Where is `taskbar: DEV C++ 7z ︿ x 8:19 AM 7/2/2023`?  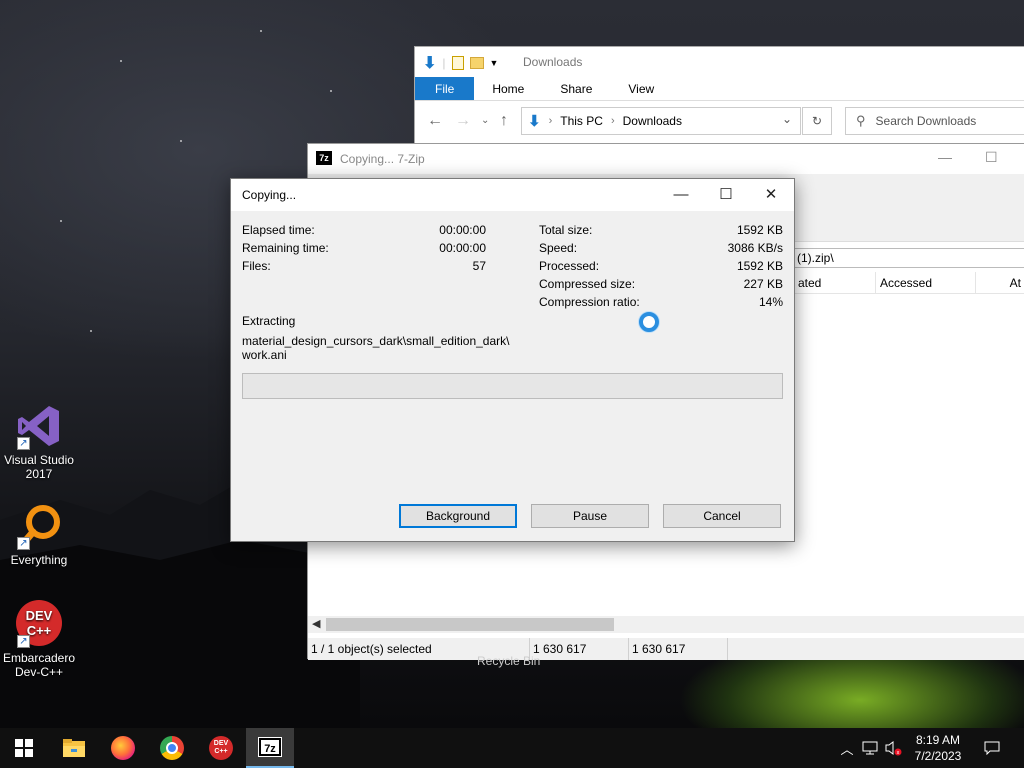
taskbar: DEV C++ 7z ︿ x 8:19 AM 7/2/2023 is located at coordinates (512, 748).